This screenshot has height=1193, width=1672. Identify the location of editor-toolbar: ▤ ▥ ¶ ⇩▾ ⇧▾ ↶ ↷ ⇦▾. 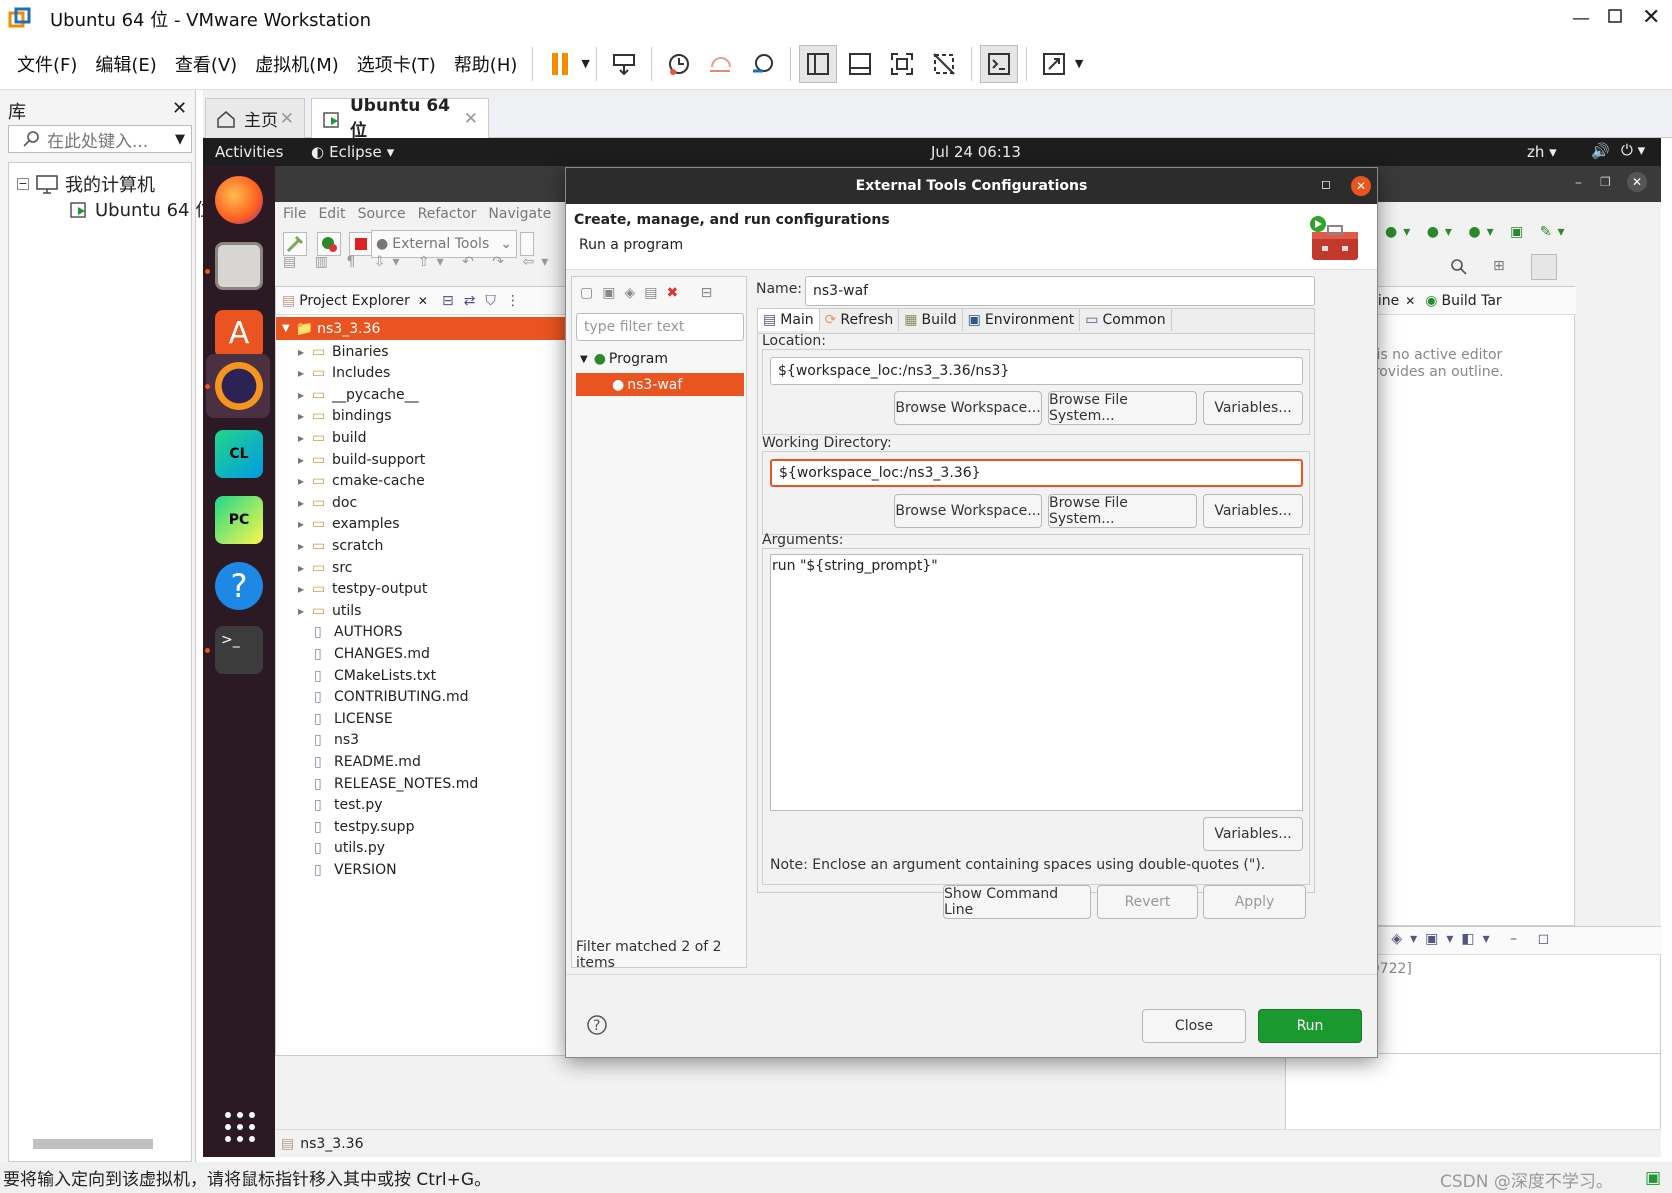
(419, 262).